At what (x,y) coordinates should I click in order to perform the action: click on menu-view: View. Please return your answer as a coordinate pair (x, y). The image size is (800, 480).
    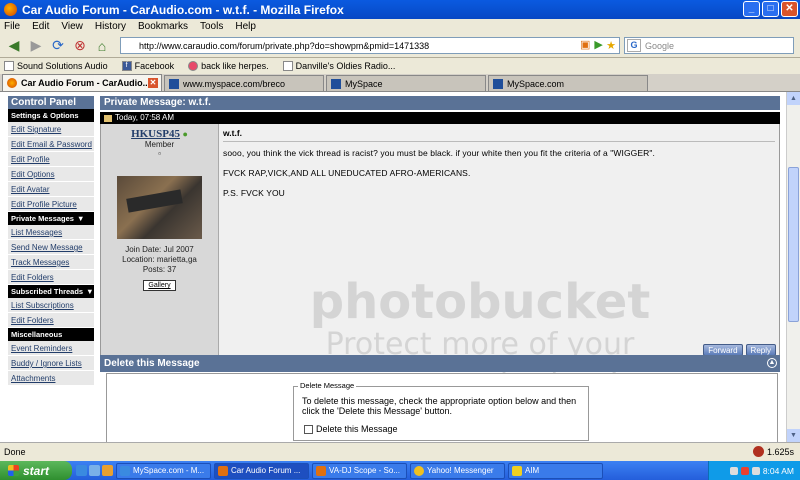
    Looking at the image, I should click on (72, 26).